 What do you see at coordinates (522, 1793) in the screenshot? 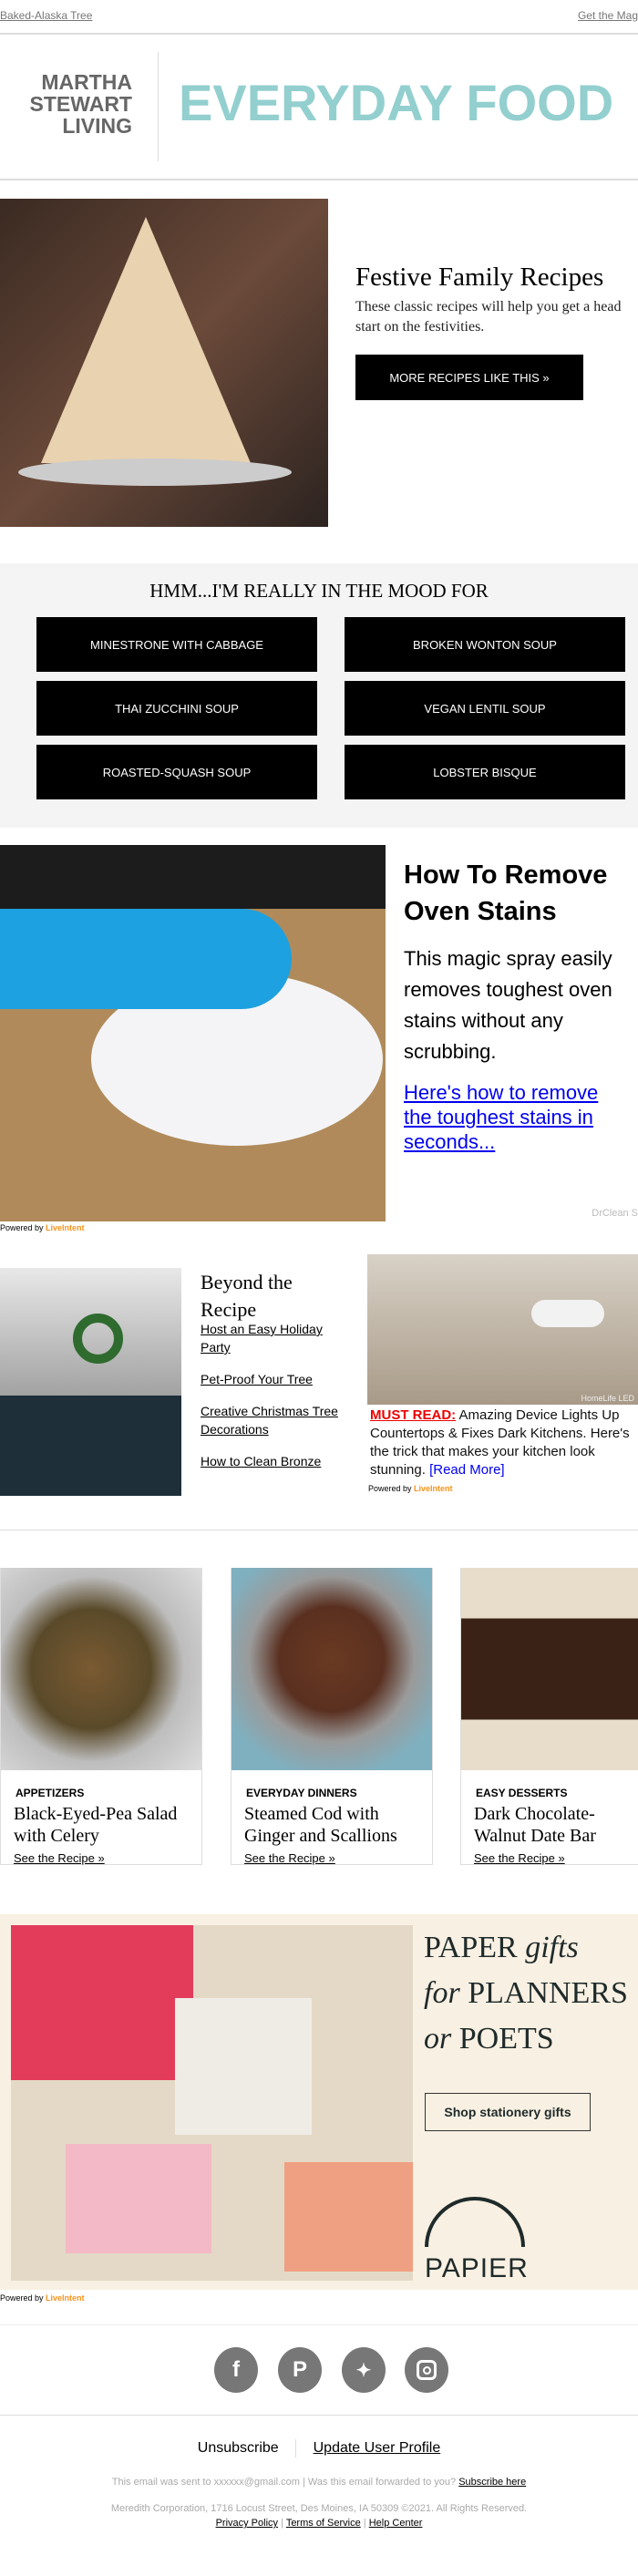
I see `recipe-category: EASY DESSERTS` at bounding box center [522, 1793].